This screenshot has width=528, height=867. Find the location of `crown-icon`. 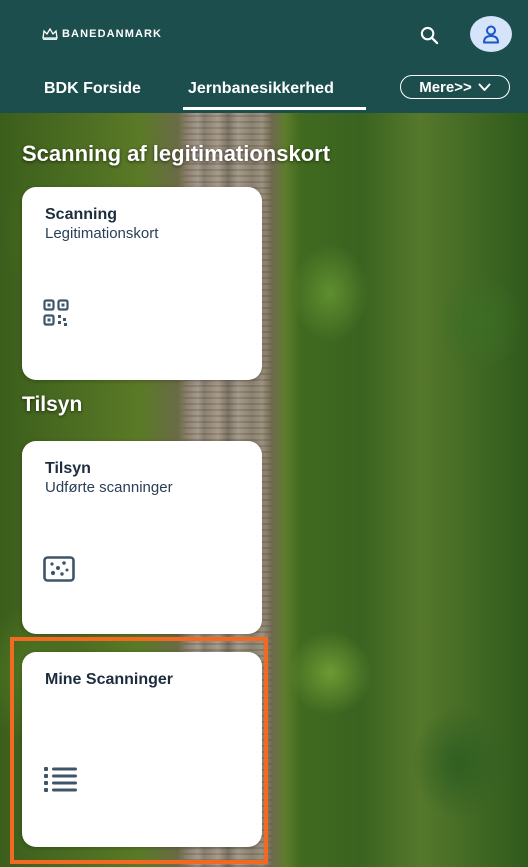

crown-icon is located at coordinates (50, 34).